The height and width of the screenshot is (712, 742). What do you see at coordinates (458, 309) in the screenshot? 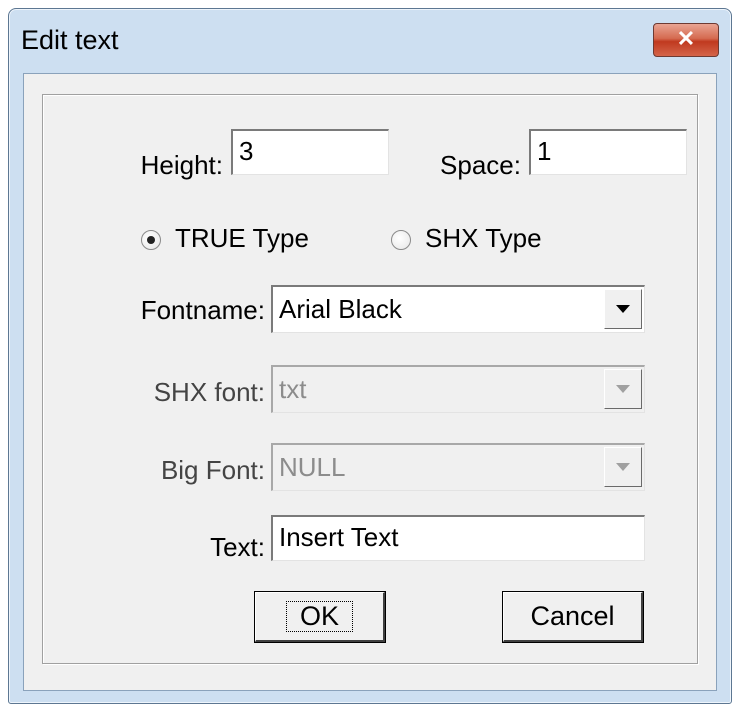
I see `fontname-combo: Arial Black` at bounding box center [458, 309].